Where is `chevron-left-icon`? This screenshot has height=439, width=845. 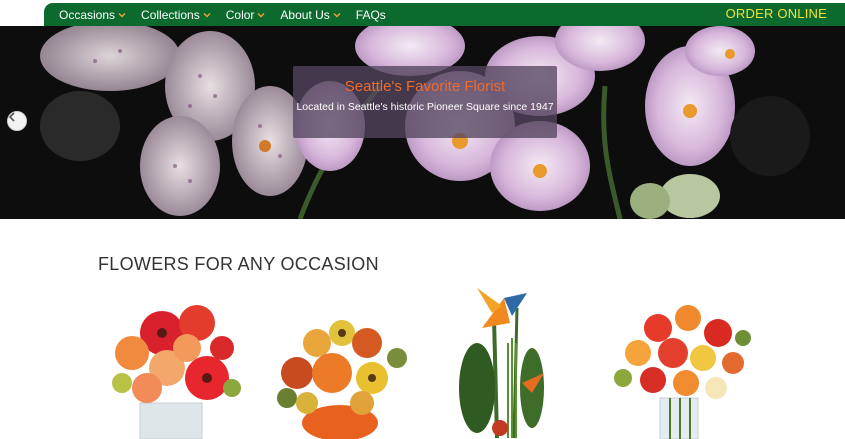 chevron-left-icon is located at coordinates (11, 117).